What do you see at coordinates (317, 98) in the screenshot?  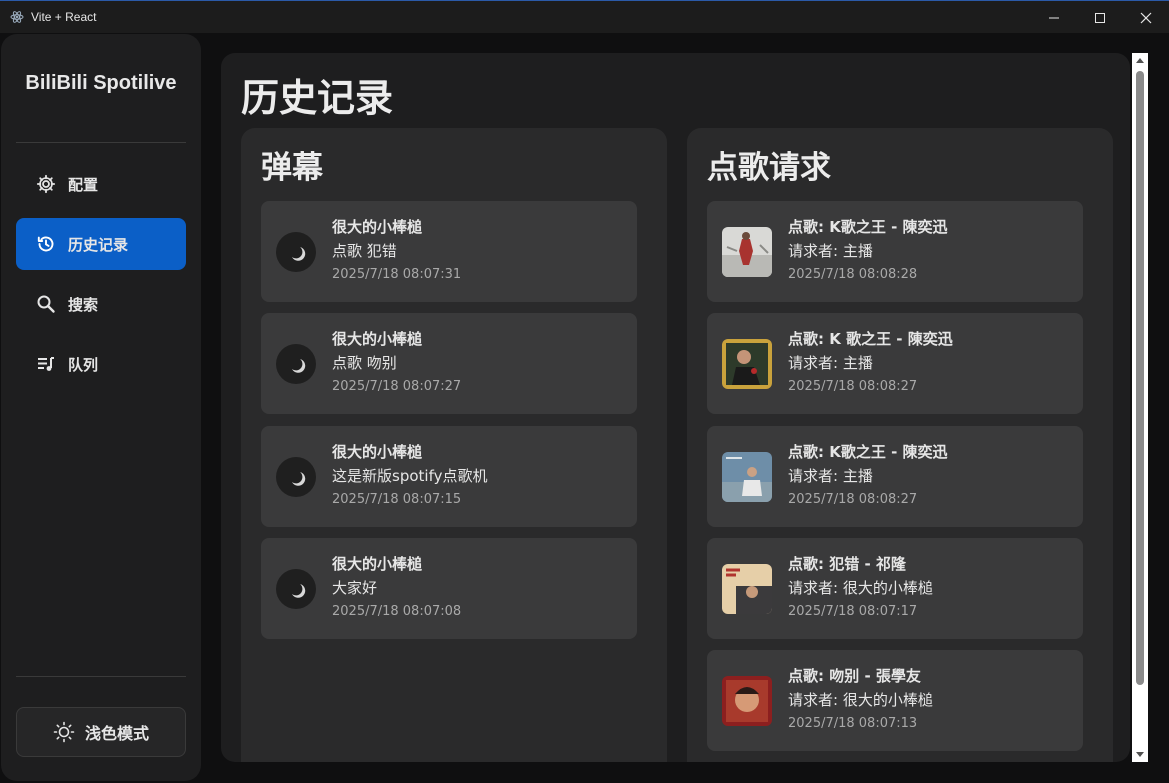 I see `page-title: 历史记录` at bounding box center [317, 98].